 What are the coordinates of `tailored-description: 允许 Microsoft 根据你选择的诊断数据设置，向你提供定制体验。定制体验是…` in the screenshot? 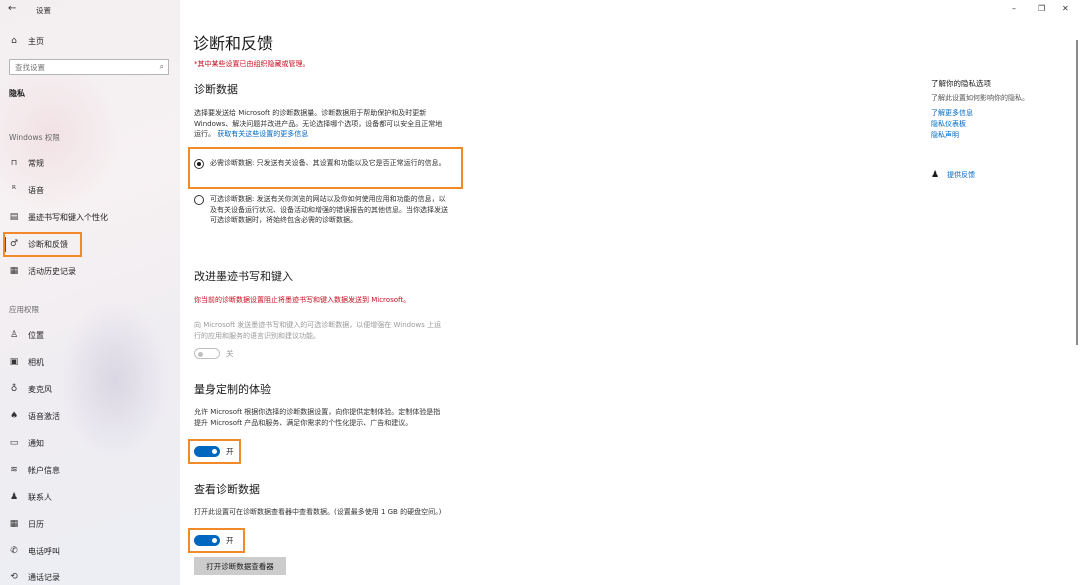 It's located at (317, 417).